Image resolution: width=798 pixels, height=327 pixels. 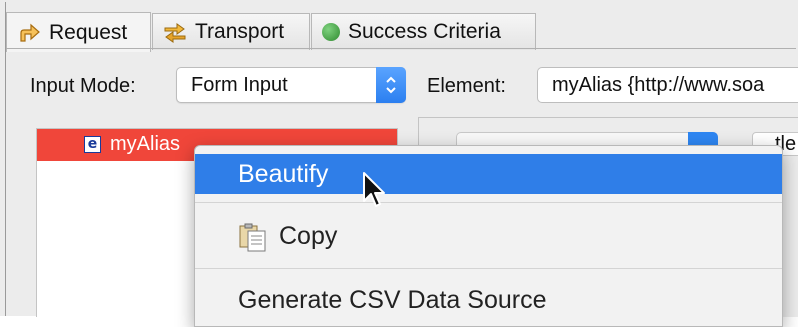 I want to click on element-field: myAlias {http://www.soa, so click(x=667, y=85).